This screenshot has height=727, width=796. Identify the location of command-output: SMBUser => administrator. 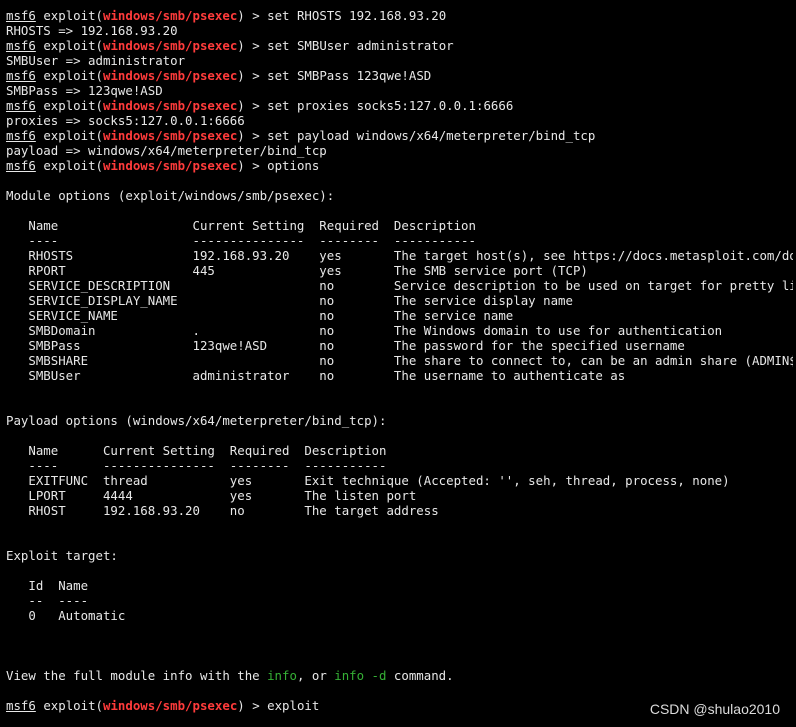
(96, 60).